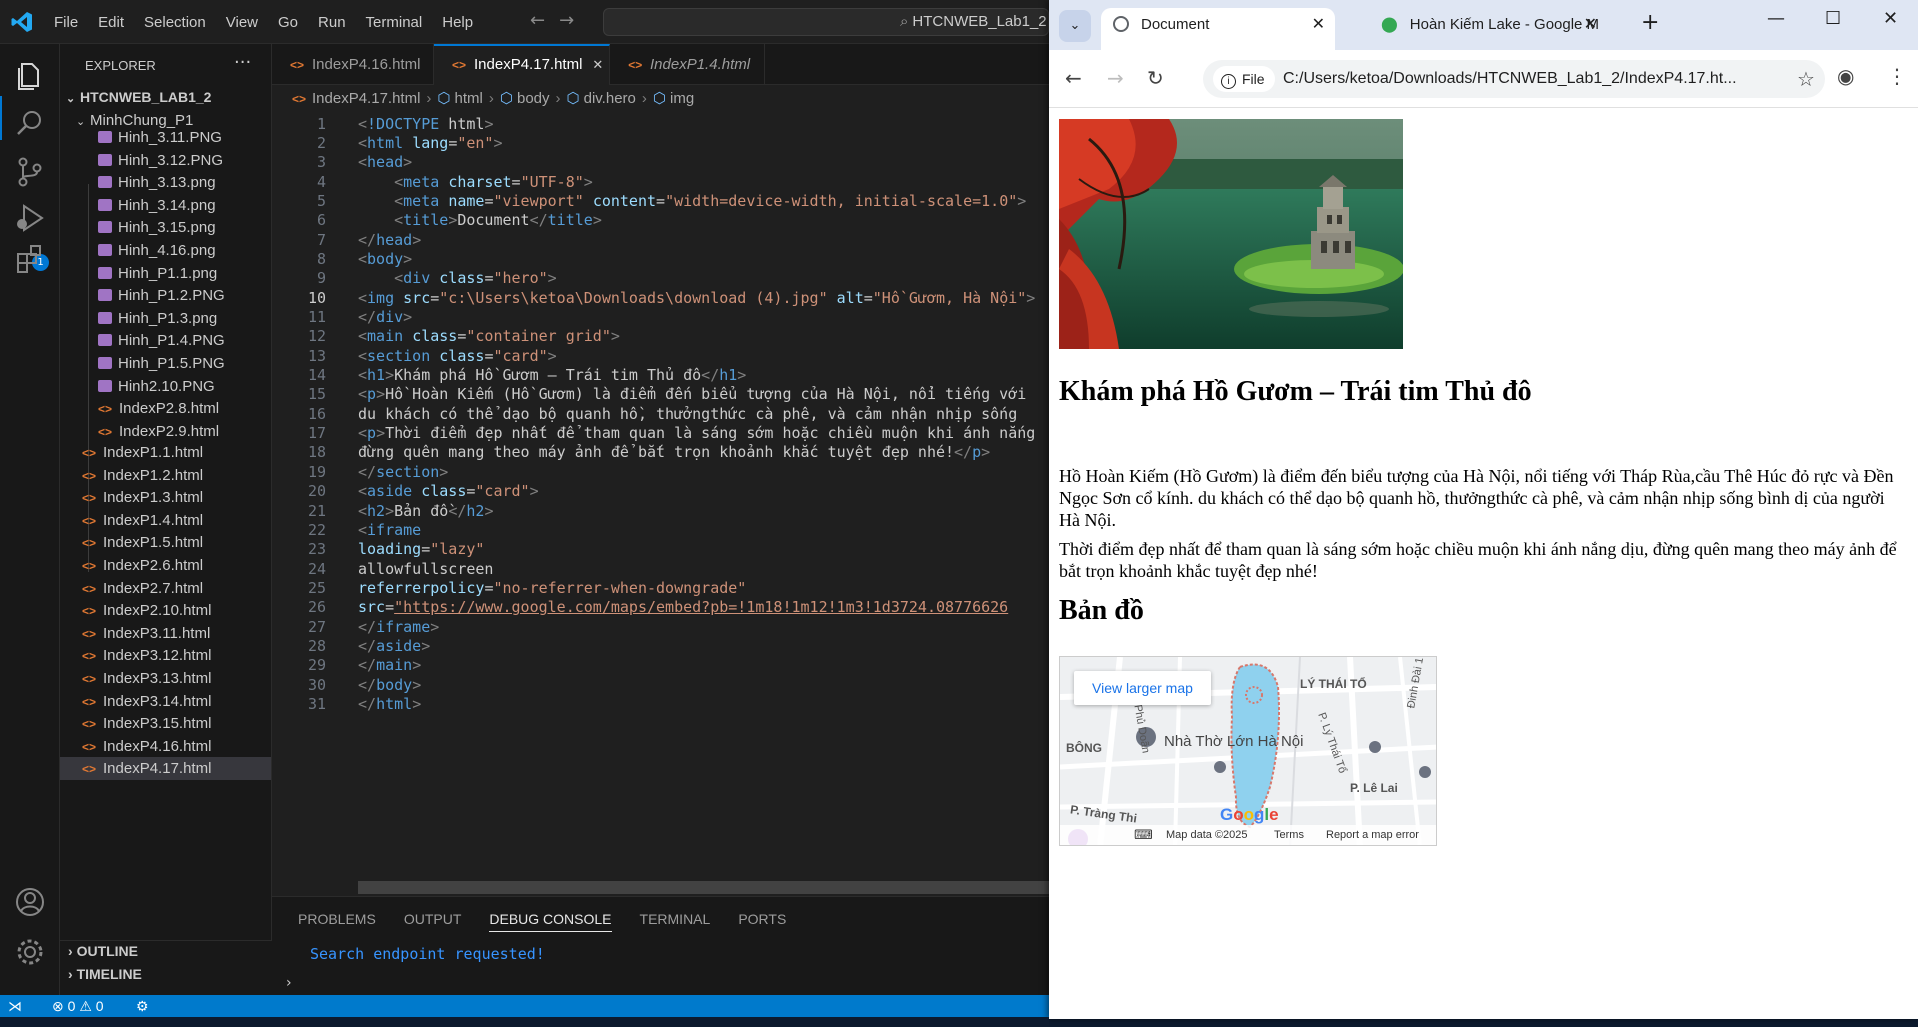 This screenshot has width=1918, height=1027. What do you see at coordinates (78, 1006) in the screenshot?
I see `problems-status: ⊗ 0 ⚠ 0` at bounding box center [78, 1006].